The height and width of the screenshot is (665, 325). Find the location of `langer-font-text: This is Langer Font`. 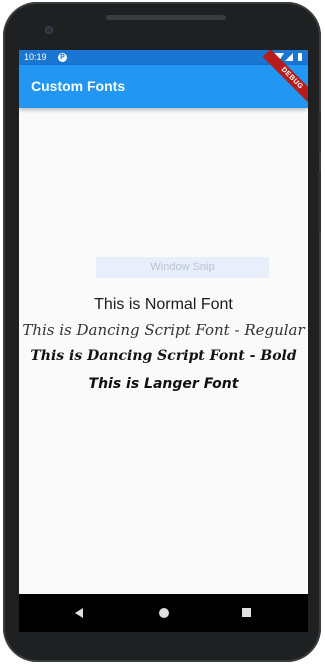

langer-font-text: This is Langer Font is located at coordinates (163, 384).